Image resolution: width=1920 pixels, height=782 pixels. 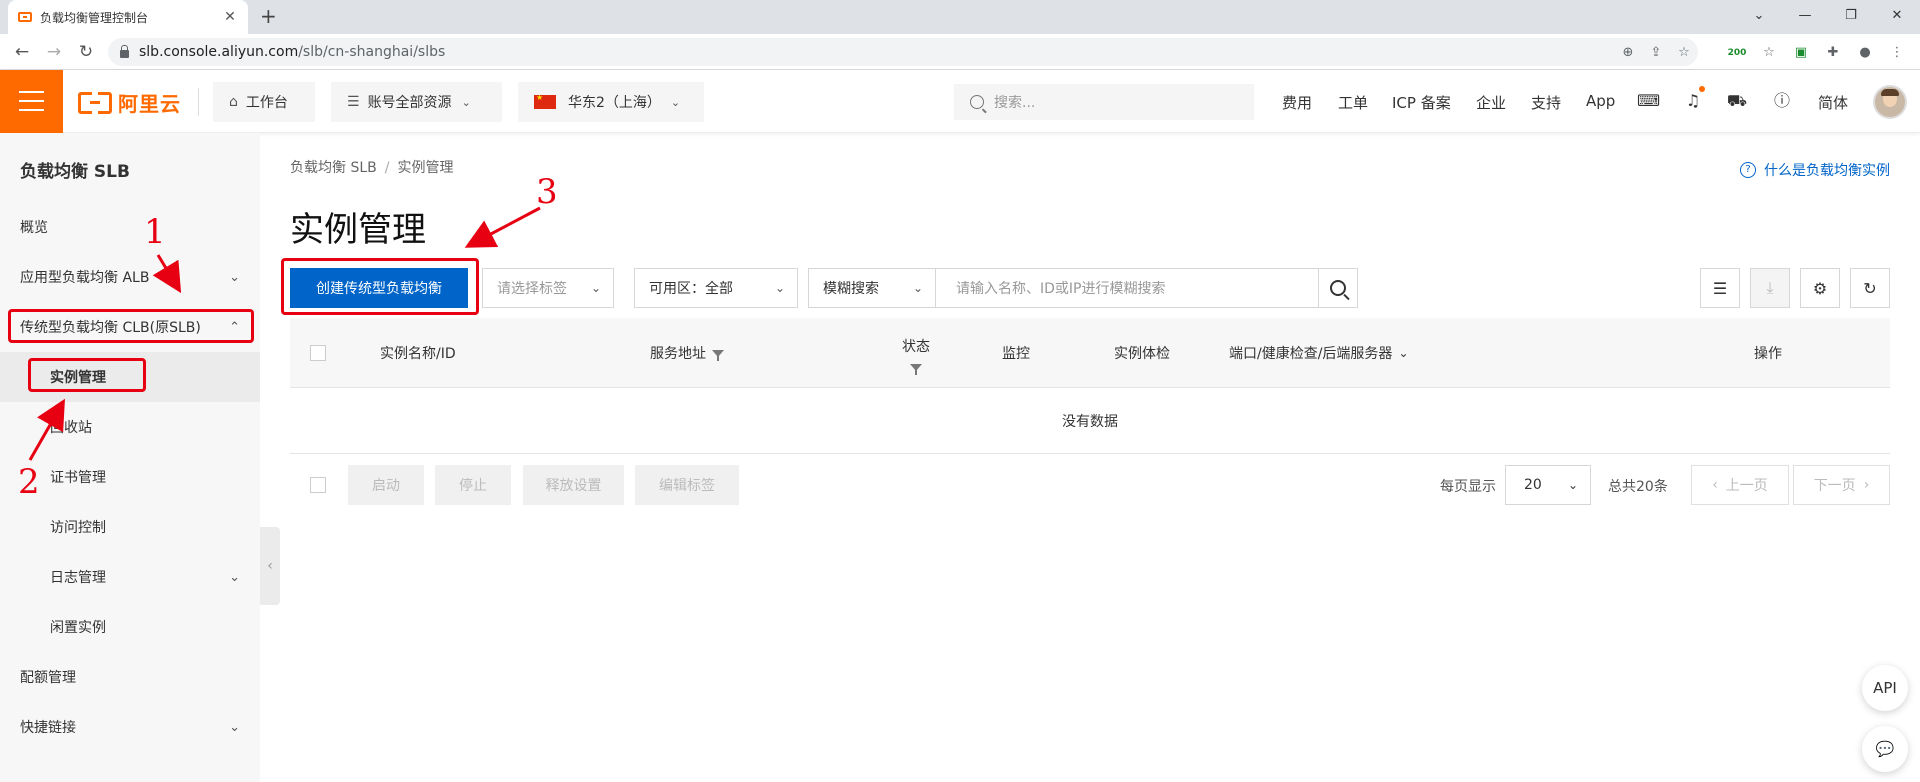 What do you see at coordinates (129, 102) in the screenshot?
I see `aliyun-logo: 阿里云` at bounding box center [129, 102].